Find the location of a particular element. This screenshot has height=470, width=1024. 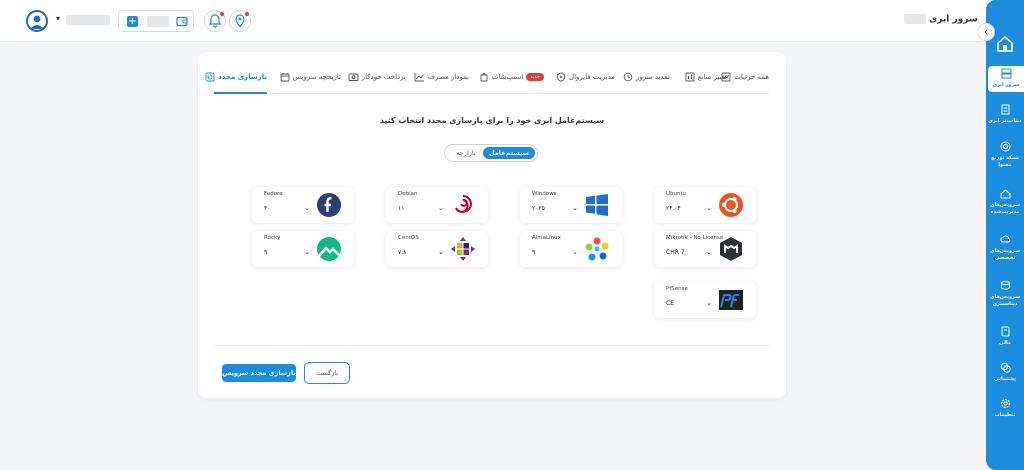

breadcrumb-label: سرور ابری is located at coordinates (953, 19).